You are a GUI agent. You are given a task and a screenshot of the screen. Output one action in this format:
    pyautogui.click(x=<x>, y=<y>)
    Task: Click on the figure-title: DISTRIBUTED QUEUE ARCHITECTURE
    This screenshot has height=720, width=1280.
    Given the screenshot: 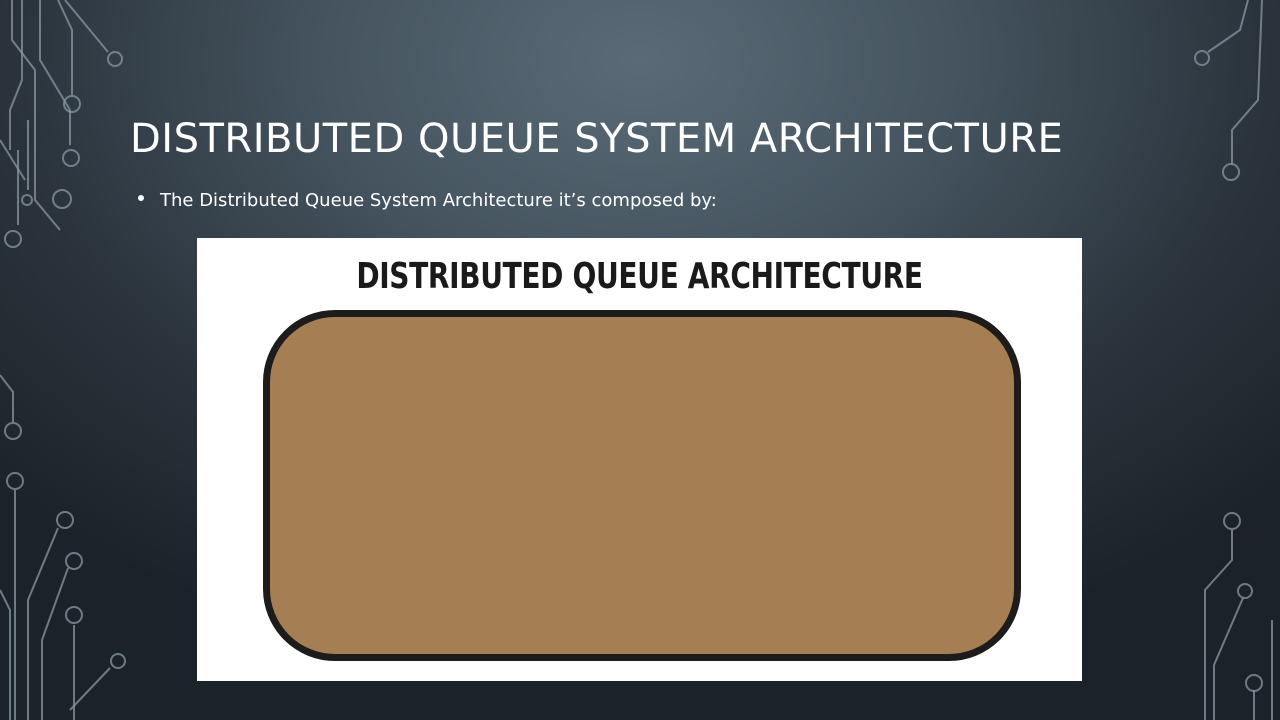 What is the action you would take?
    pyautogui.click(x=639, y=276)
    